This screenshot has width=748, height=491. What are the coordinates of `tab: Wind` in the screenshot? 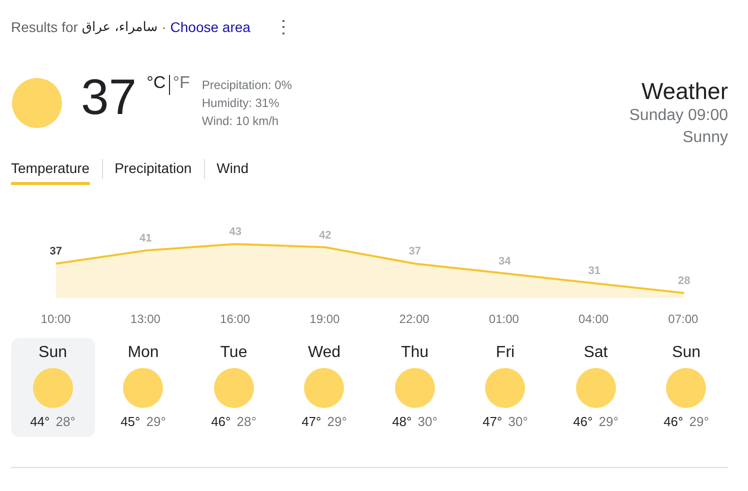 It's located at (232, 169).